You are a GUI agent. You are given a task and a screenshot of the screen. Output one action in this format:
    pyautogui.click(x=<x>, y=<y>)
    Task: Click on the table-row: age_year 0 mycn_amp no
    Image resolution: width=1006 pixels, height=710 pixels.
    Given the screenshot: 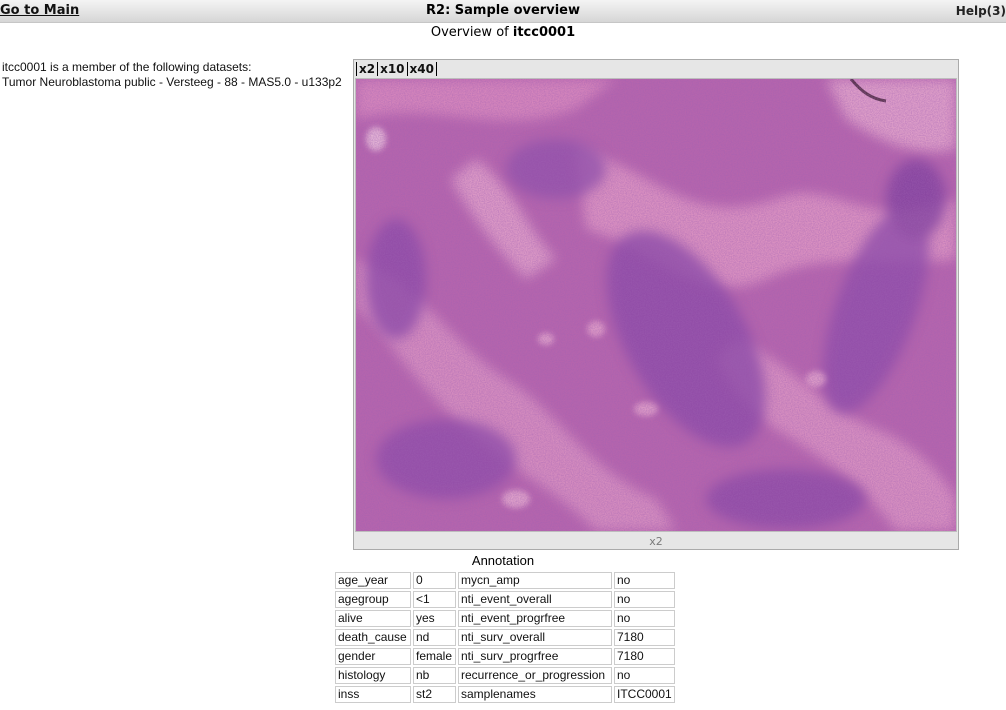 What is the action you would take?
    pyautogui.click(x=505, y=580)
    